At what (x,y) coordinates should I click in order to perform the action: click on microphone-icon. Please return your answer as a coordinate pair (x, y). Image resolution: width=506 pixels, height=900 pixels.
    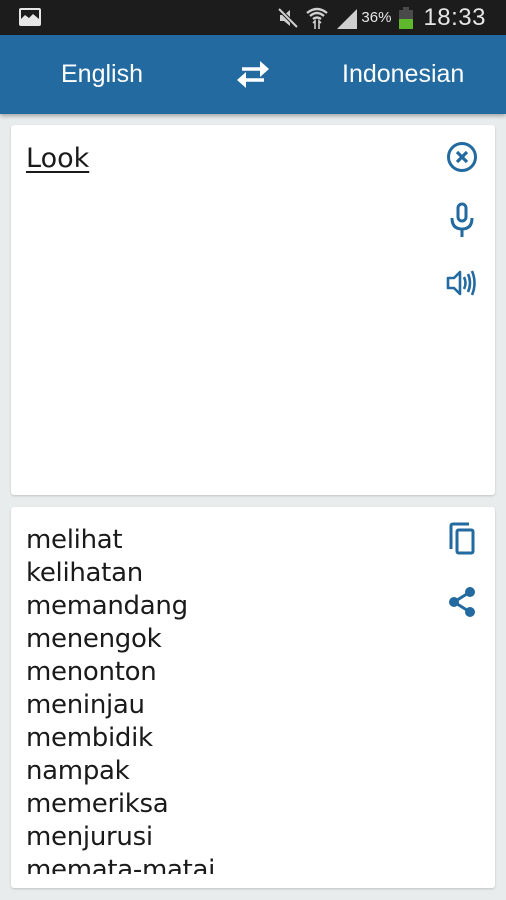
    Looking at the image, I should click on (462, 219).